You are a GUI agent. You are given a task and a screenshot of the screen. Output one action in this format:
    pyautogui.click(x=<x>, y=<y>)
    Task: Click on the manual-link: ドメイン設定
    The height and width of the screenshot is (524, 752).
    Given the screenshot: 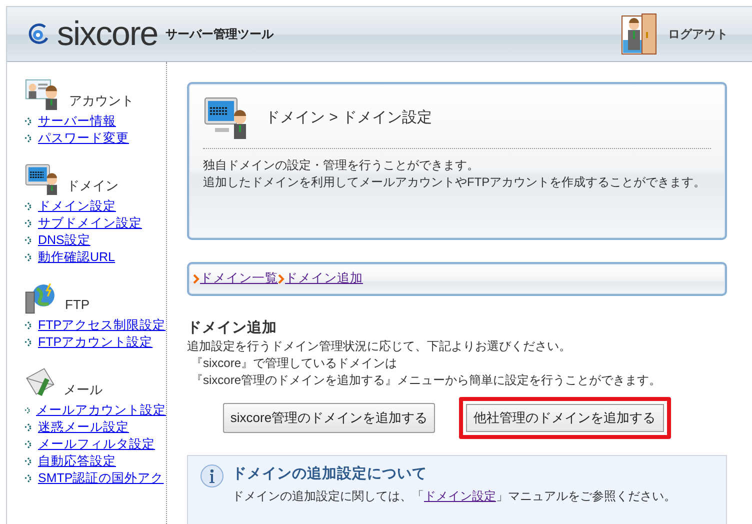 What is the action you would take?
    pyautogui.click(x=460, y=496)
    